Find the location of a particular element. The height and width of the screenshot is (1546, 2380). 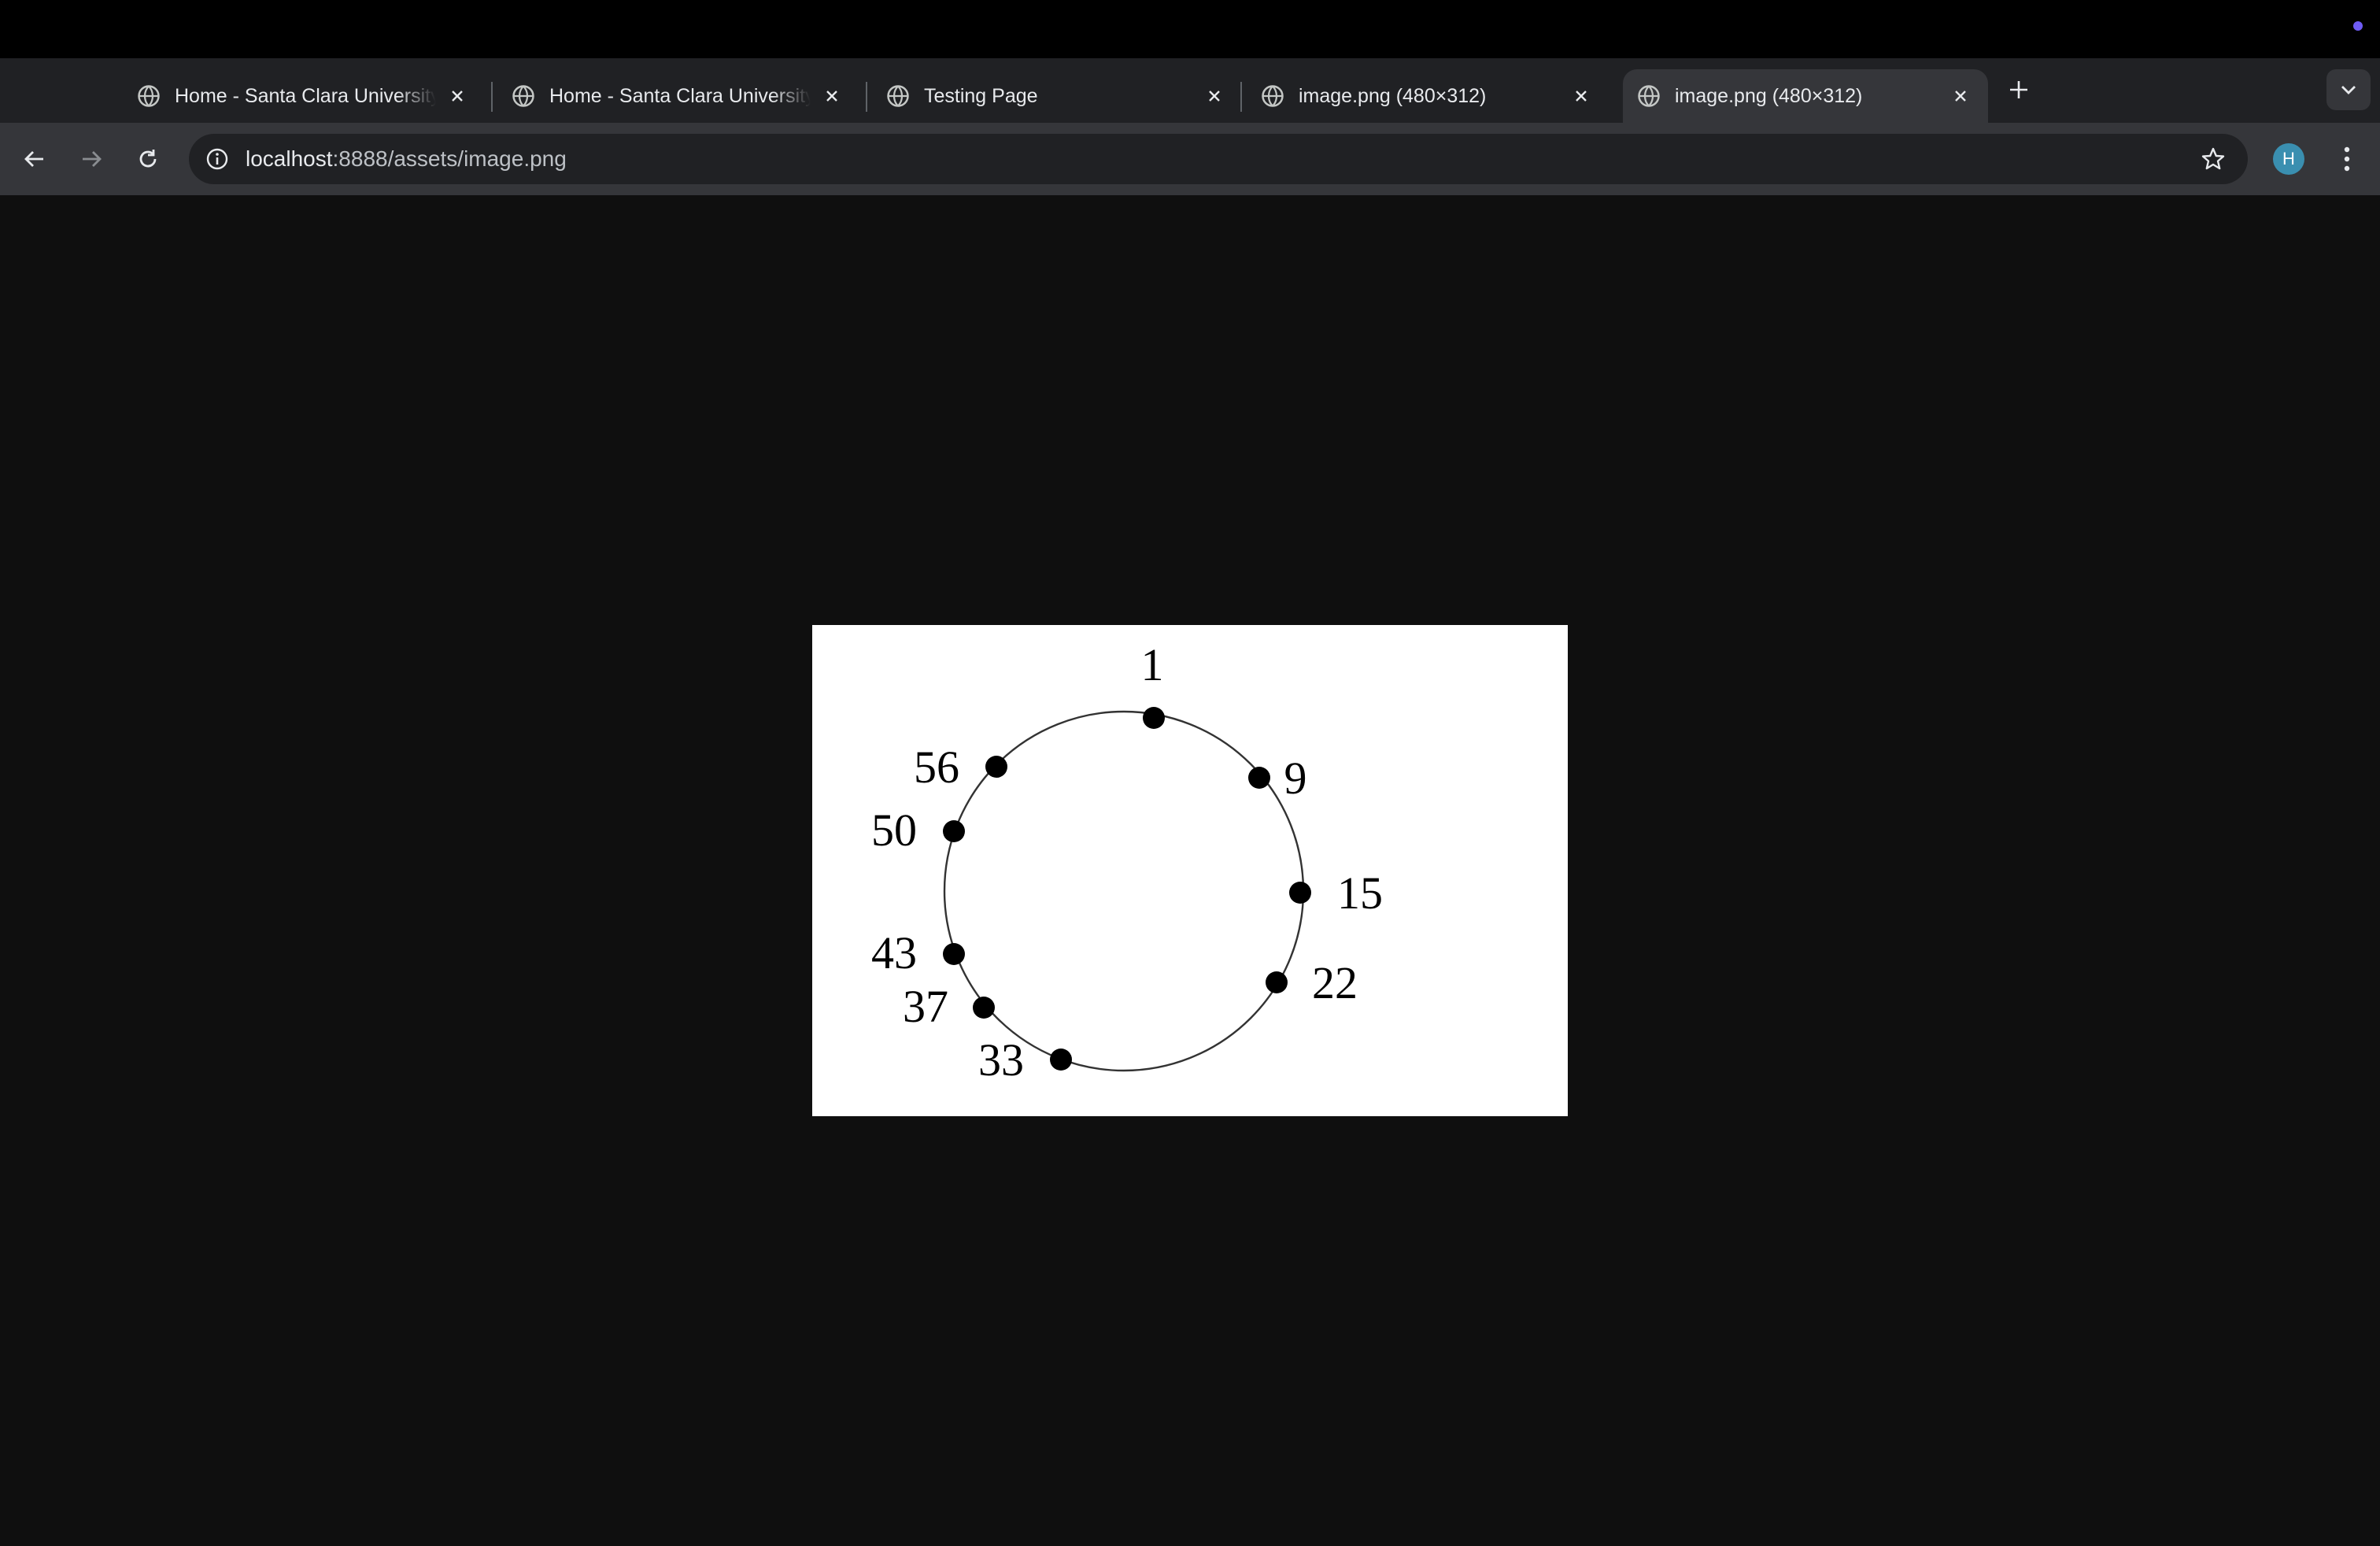

arrow-right-icon is located at coordinates (92, 159).